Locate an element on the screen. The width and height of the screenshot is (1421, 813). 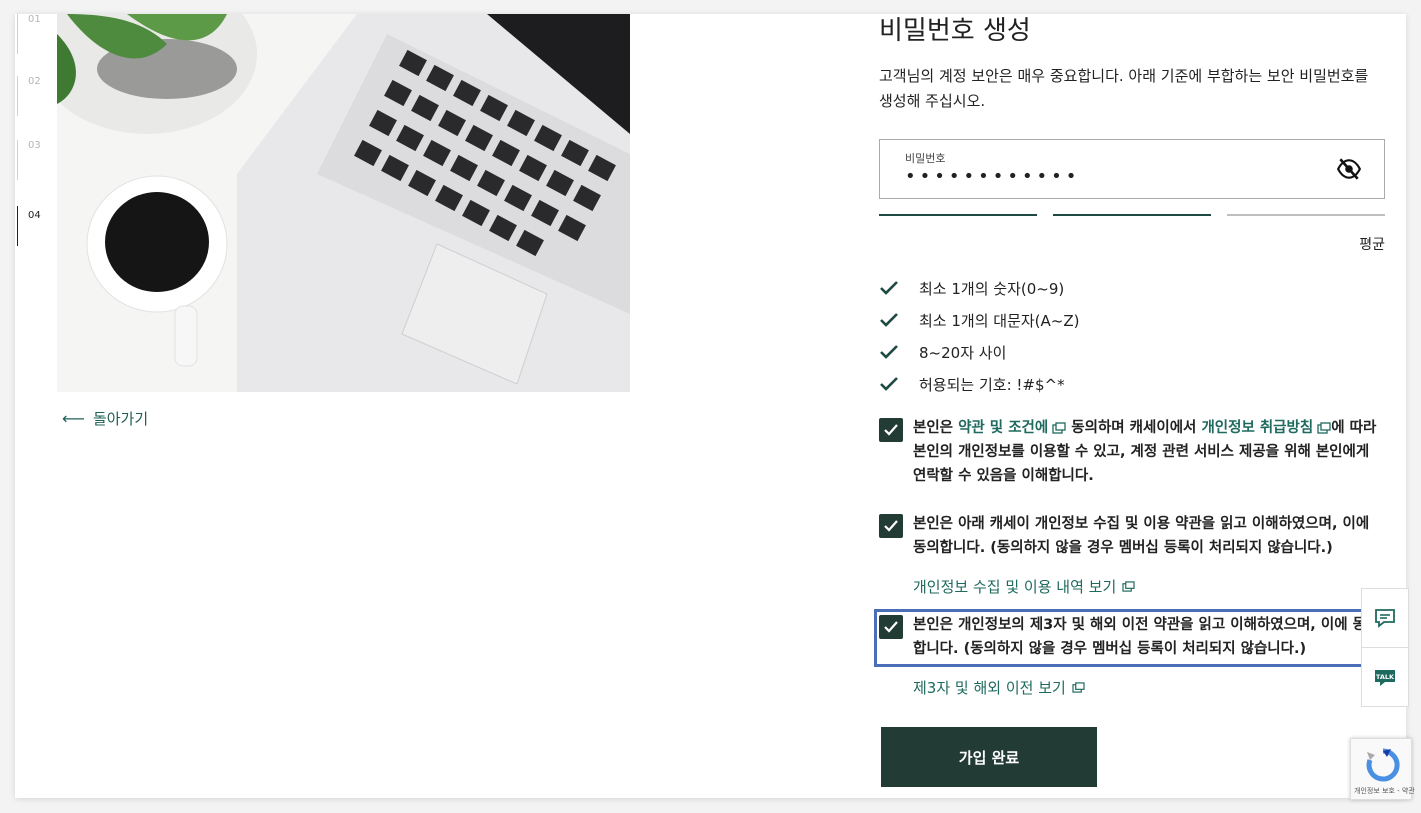
recaptcha-icon is located at coordinates (1383, 765).